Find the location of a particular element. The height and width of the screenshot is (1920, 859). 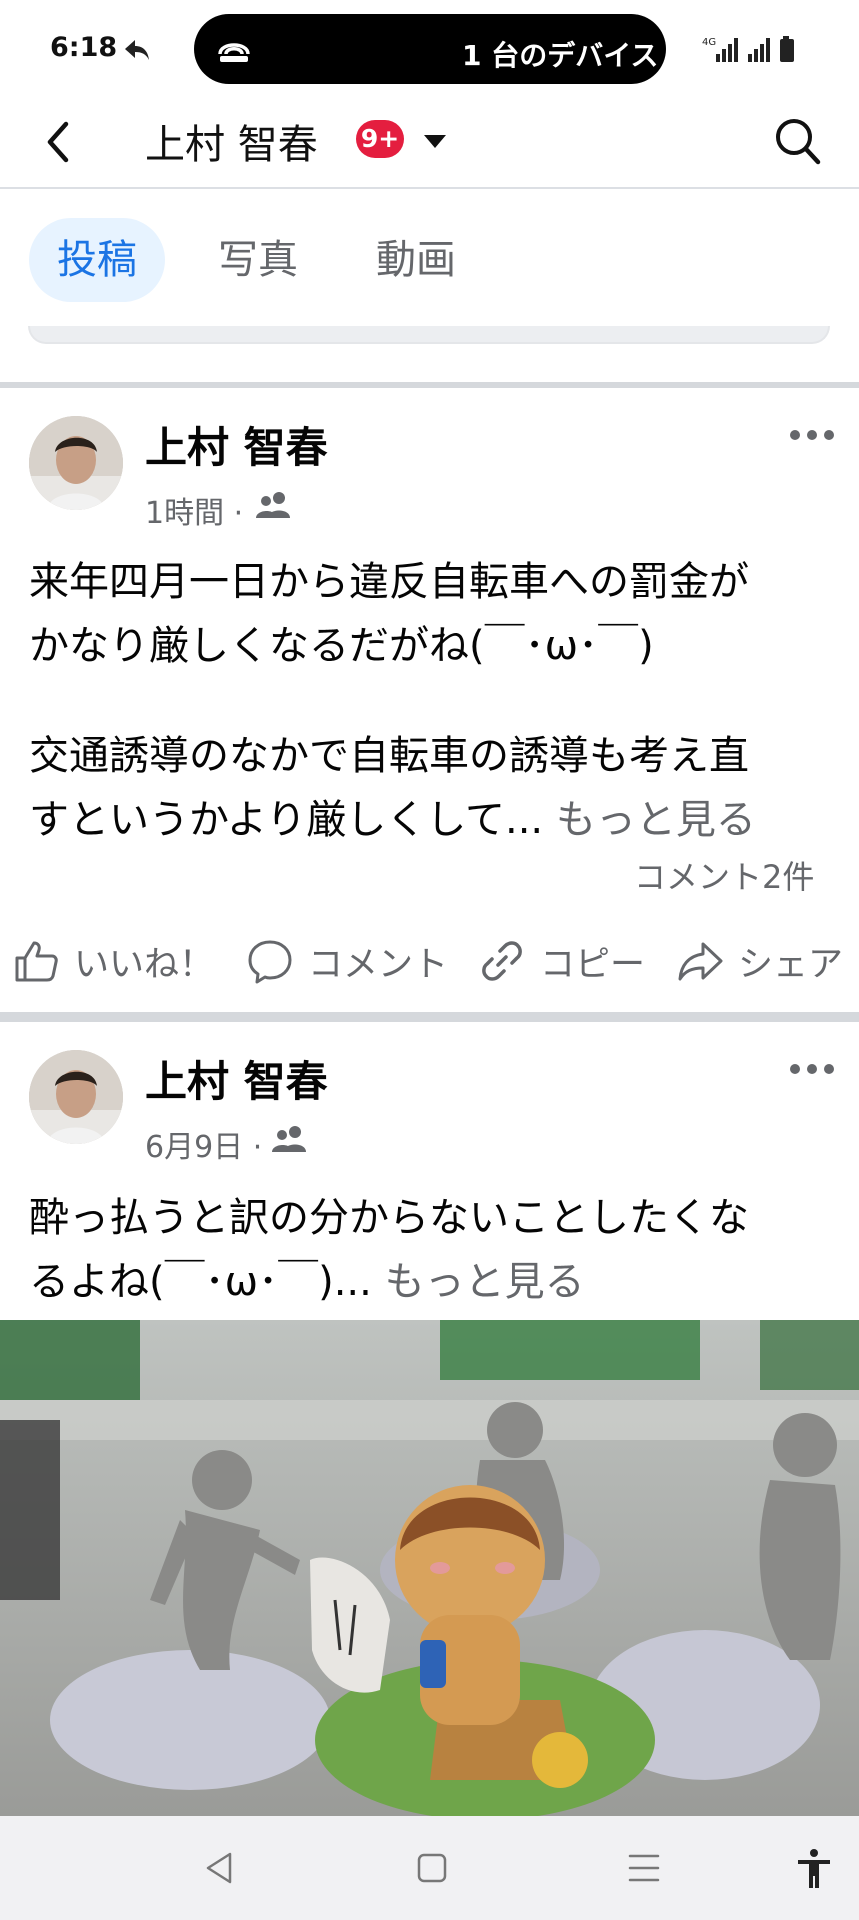

profile-header: 上村 智春 9+ is located at coordinates (429, 142).